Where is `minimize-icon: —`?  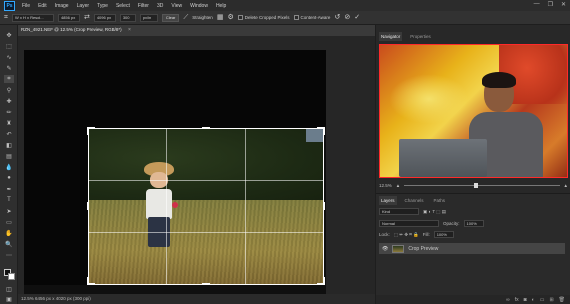 minimize-icon: — is located at coordinates (537, 4).